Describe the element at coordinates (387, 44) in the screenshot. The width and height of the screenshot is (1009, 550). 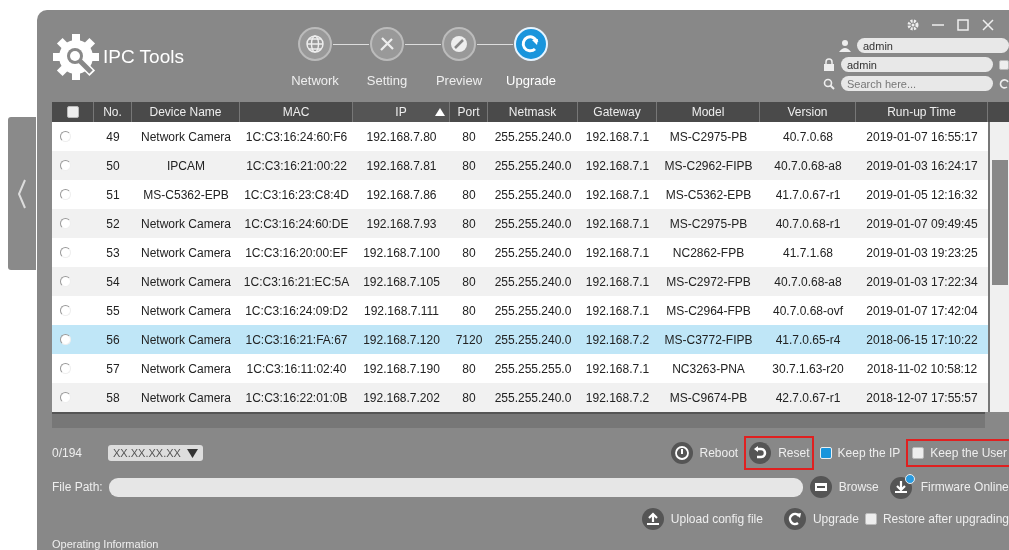
I see `tools-step-icon` at that location.